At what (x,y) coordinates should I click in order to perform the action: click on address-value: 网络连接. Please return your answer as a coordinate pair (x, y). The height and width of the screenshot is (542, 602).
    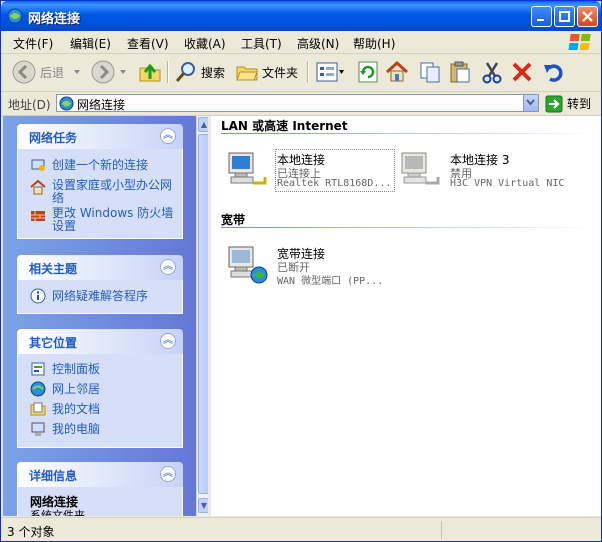
    Looking at the image, I should click on (101, 105).